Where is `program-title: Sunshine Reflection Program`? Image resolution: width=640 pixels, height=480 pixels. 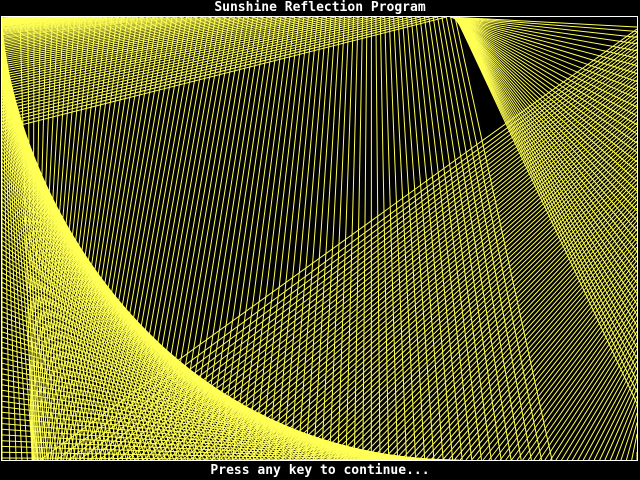
program-title: Sunshine Reflection Program is located at coordinates (320, 7).